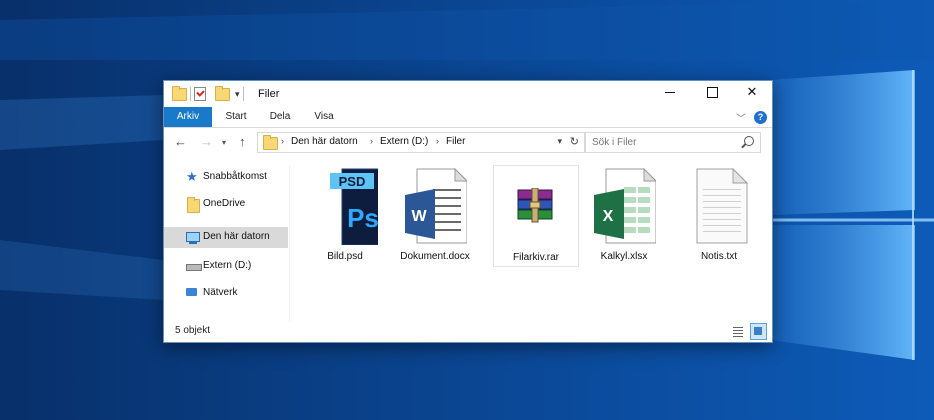 This screenshot has height=420, width=934. Describe the element at coordinates (760, 117) in the screenshot. I see `help-icon: ?` at that location.